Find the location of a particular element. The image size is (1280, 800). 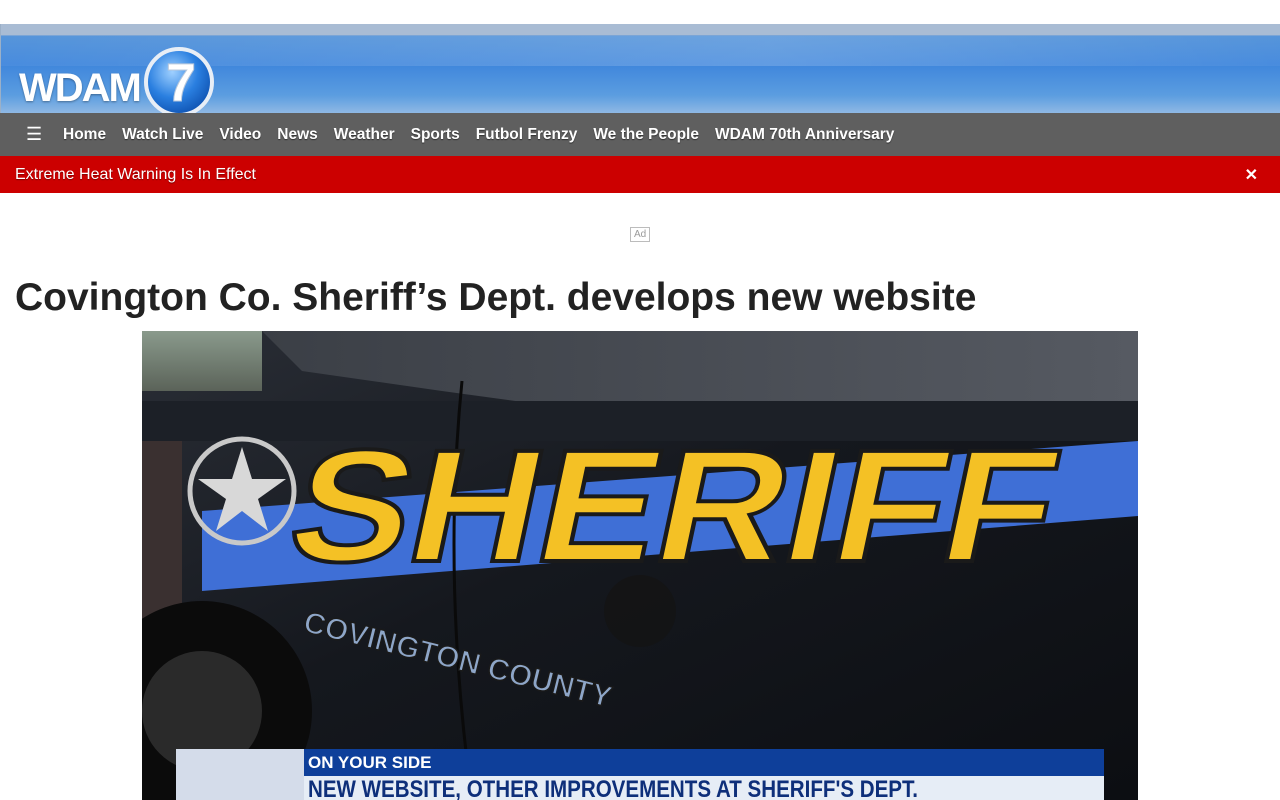

nav-item-sports: Sports is located at coordinates (435, 135).